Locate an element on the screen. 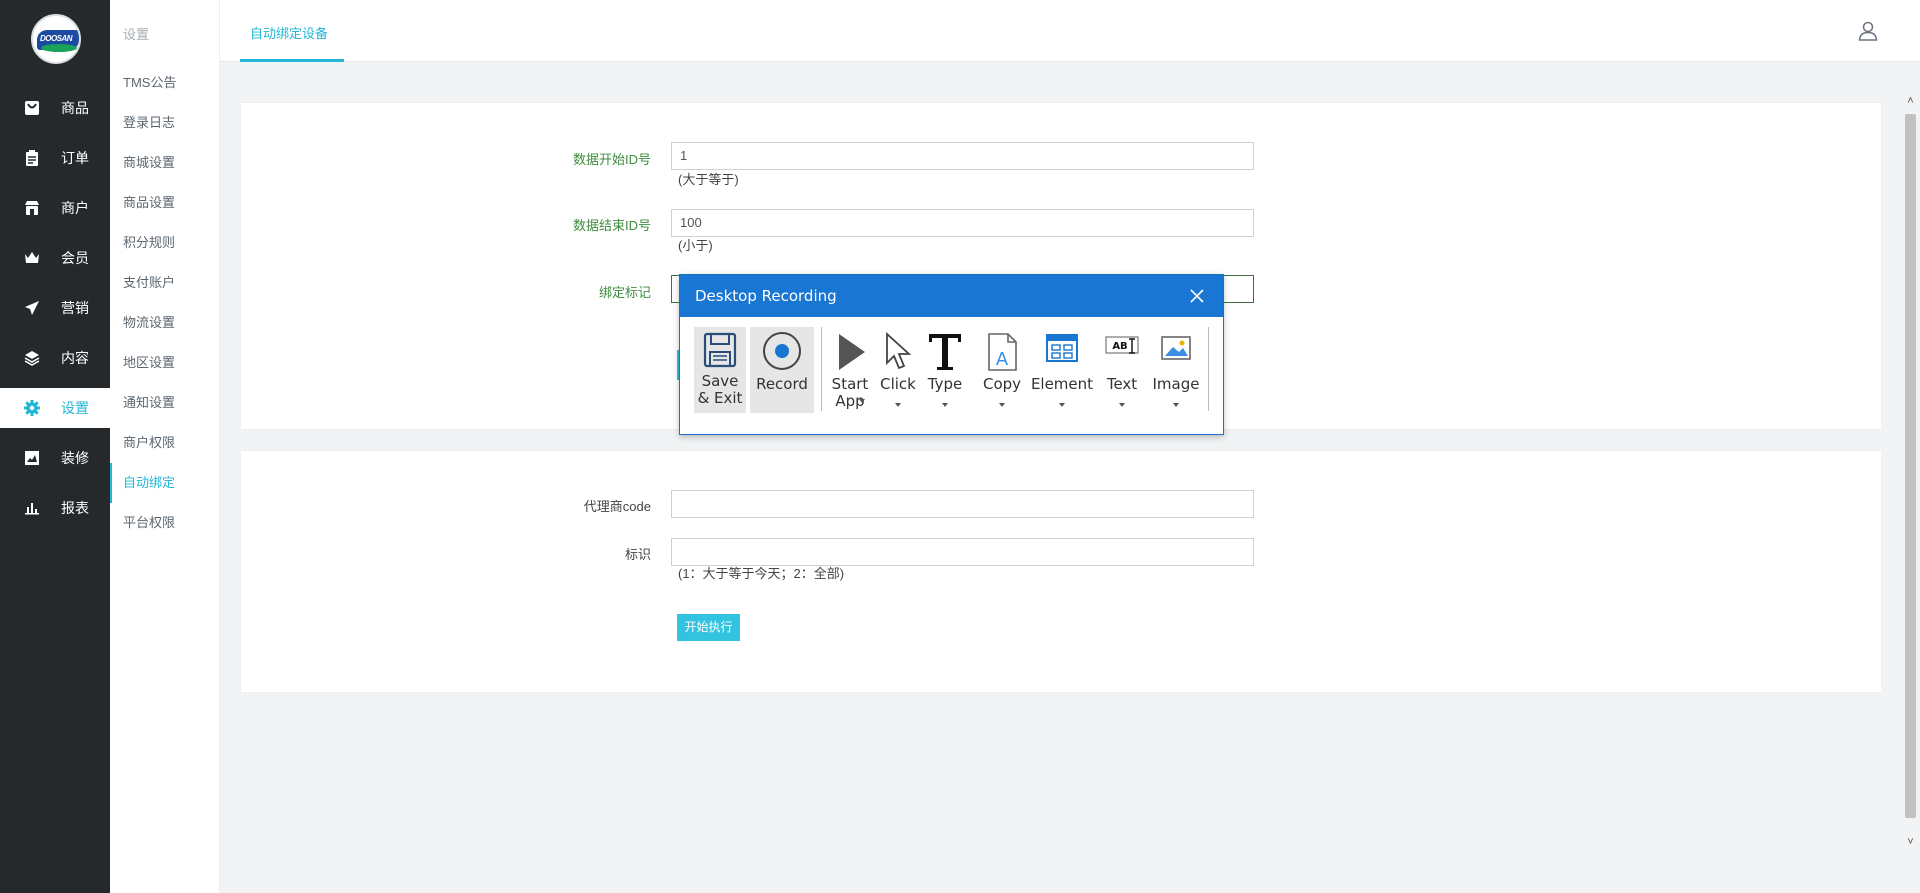 This screenshot has width=1920, height=893. user-icon is located at coordinates (1868, 31).